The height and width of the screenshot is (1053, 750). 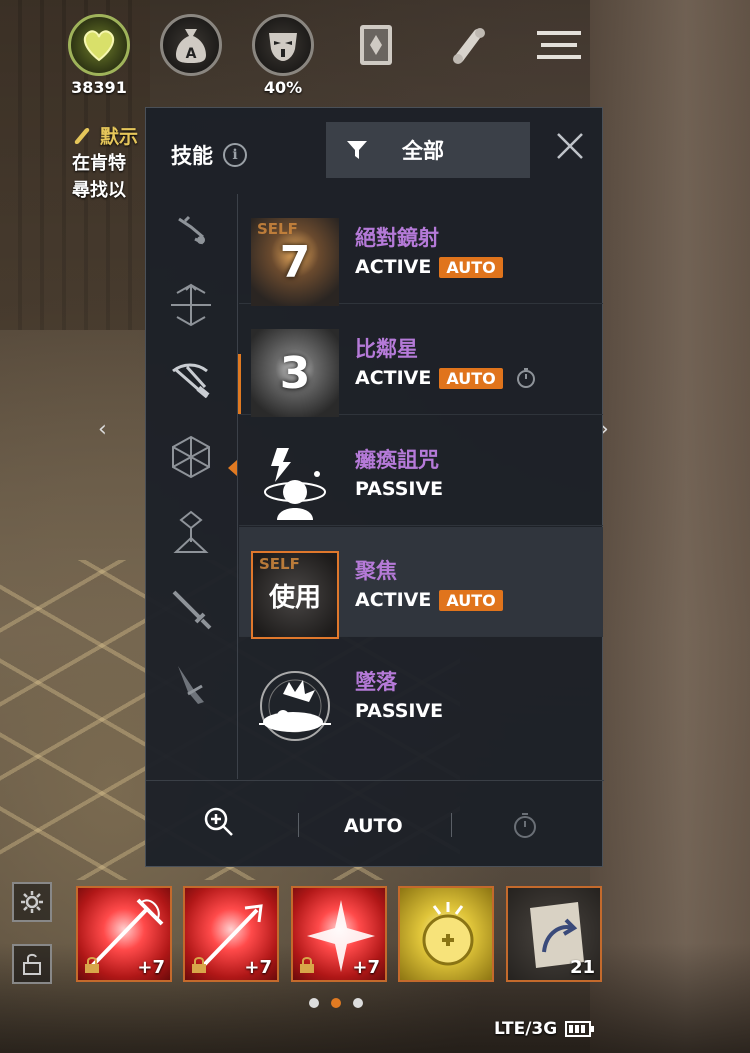 I want to click on codex-button, so click(x=376, y=45).